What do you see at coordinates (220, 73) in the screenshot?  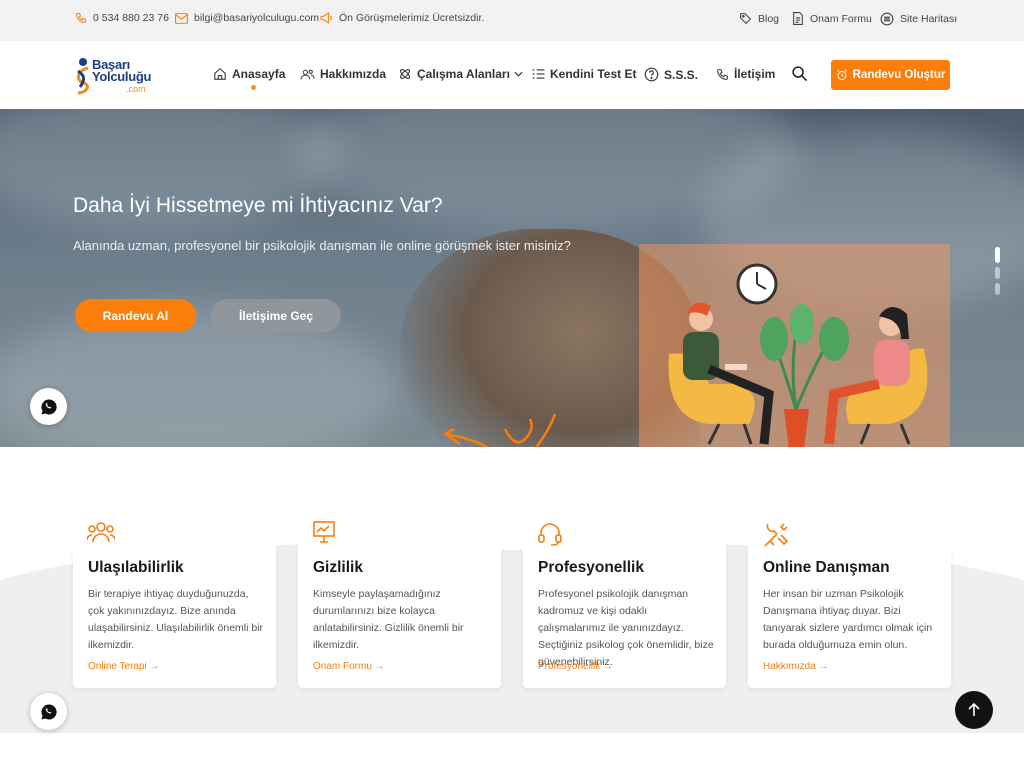 I see `home-icon` at bounding box center [220, 73].